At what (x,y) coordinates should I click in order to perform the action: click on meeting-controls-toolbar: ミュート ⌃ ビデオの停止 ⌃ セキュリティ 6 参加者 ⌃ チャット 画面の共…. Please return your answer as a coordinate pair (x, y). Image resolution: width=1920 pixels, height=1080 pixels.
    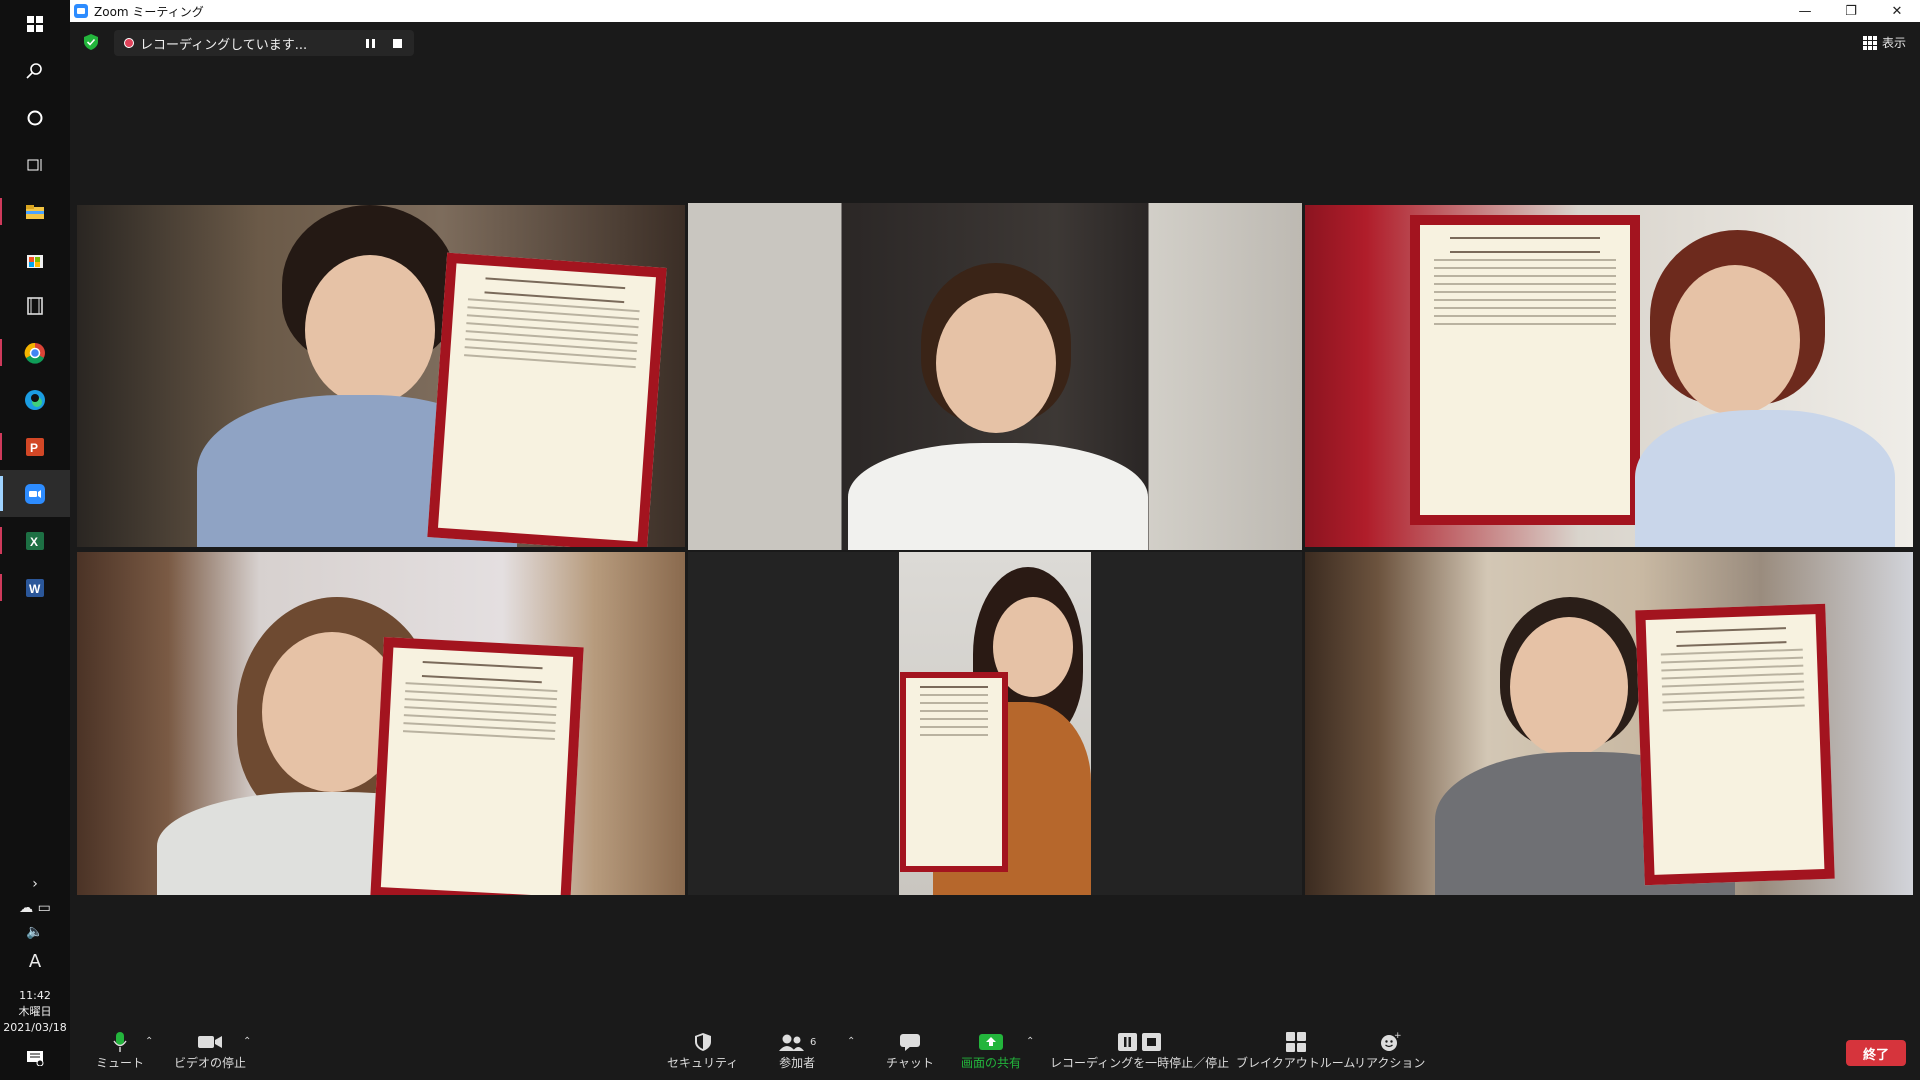
    Looking at the image, I should click on (995, 1048).